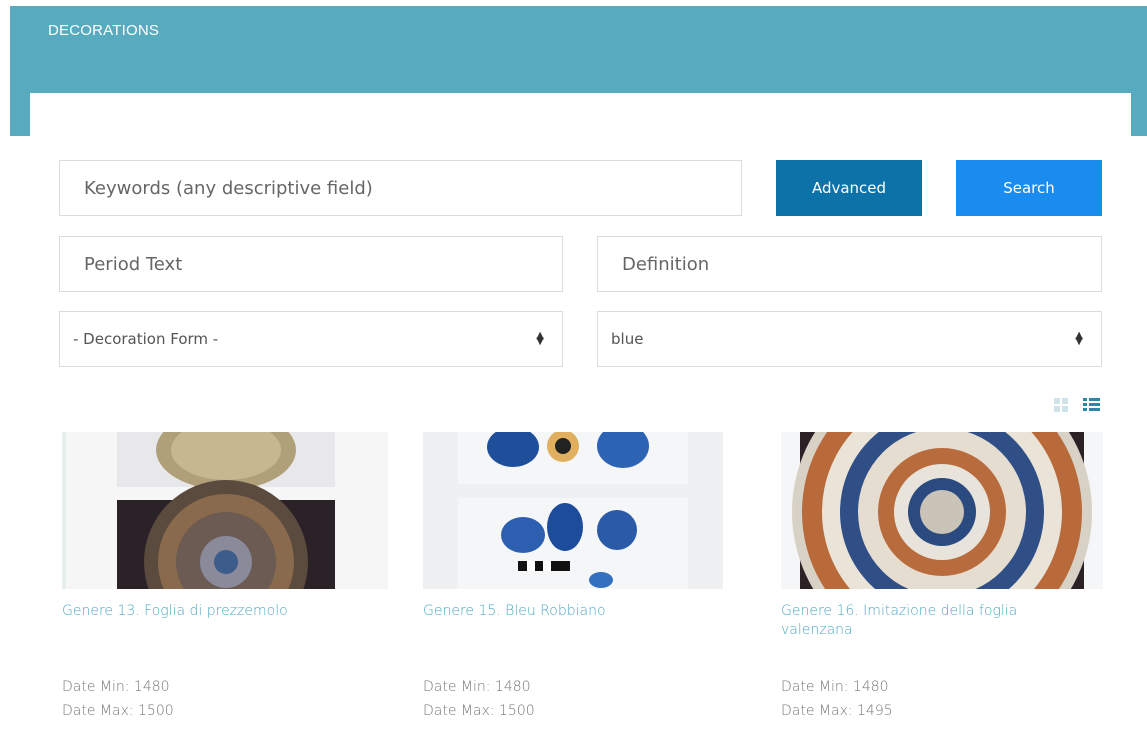  I want to click on color-select-value: blue, so click(627, 339).